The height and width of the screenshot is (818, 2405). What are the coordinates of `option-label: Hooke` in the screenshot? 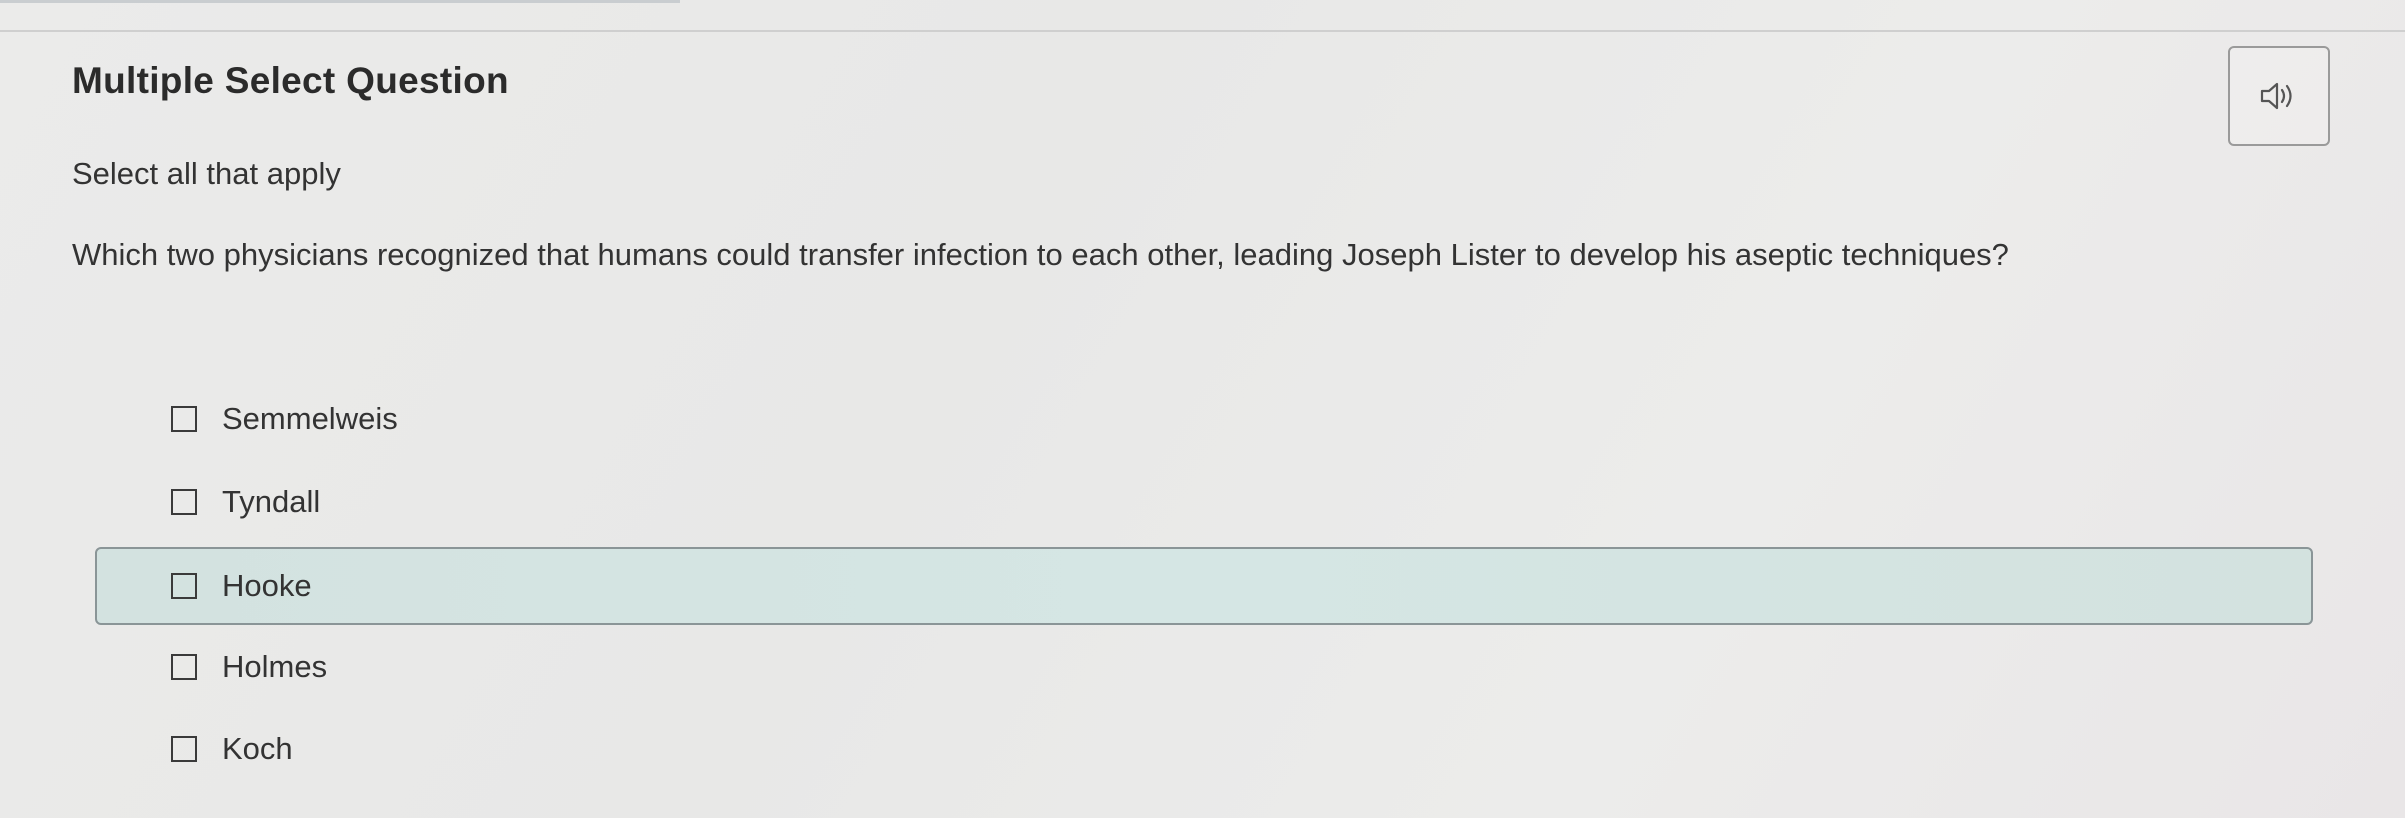 It's located at (267, 585).